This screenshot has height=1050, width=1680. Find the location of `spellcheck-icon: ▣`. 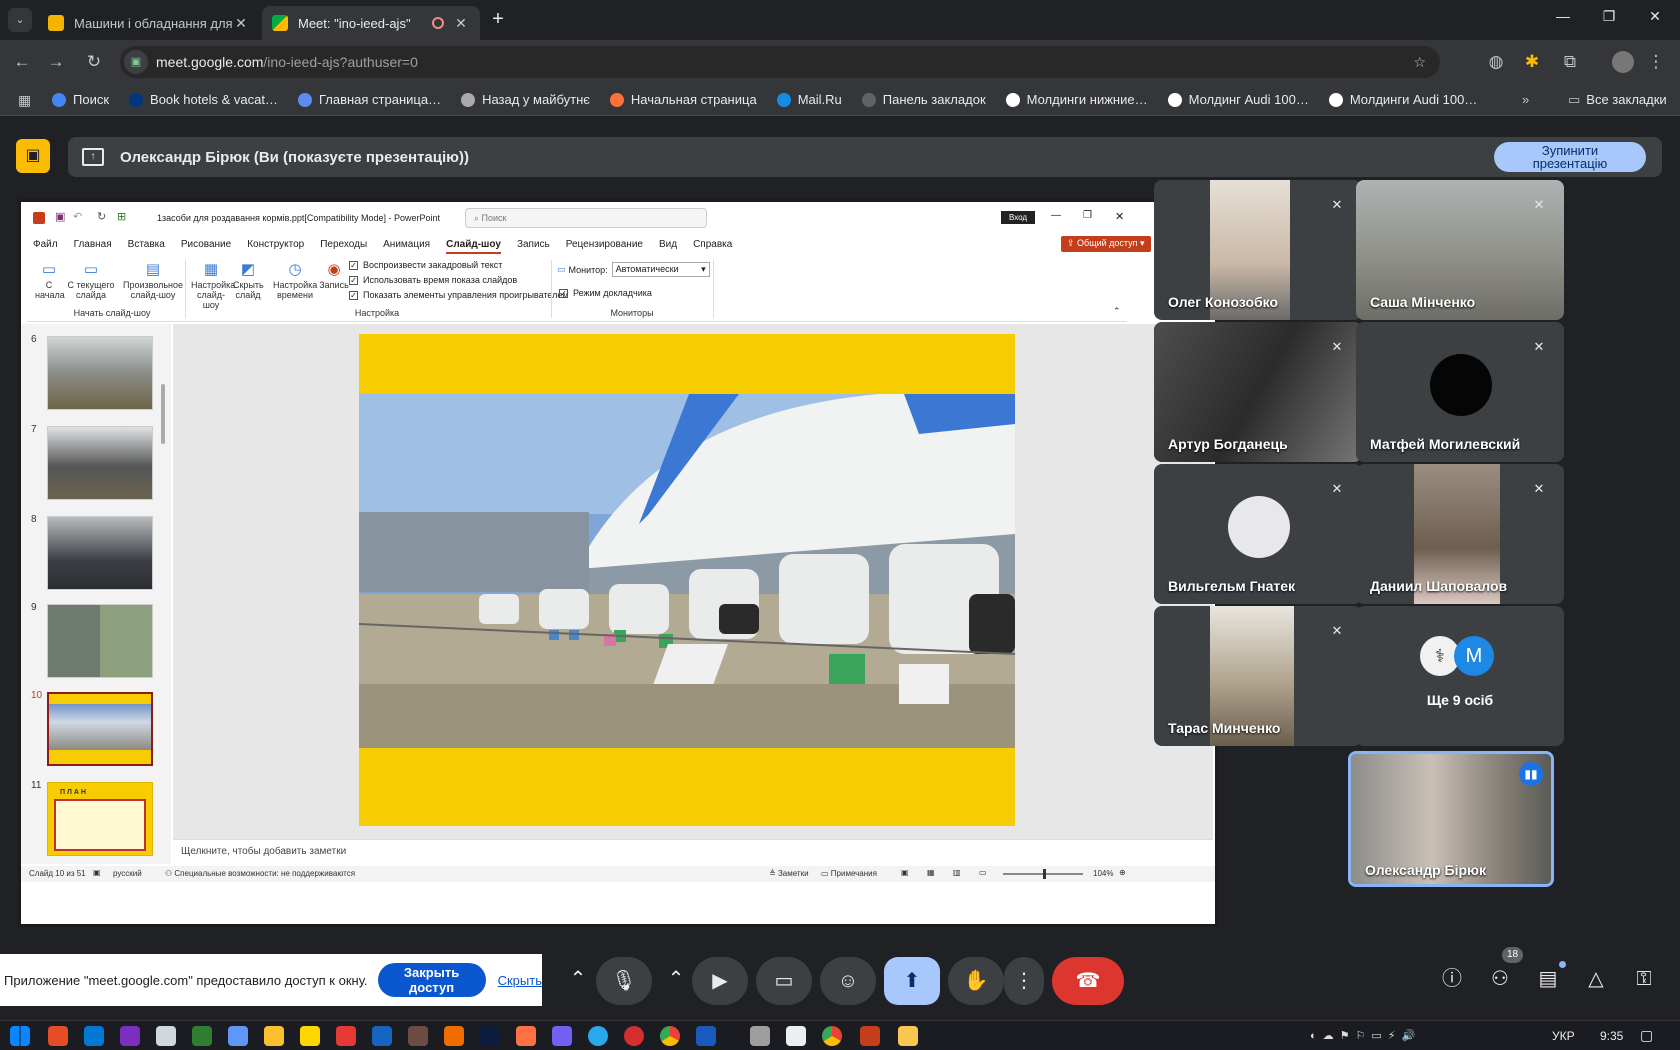

spellcheck-icon: ▣ is located at coordinates (97, 872).